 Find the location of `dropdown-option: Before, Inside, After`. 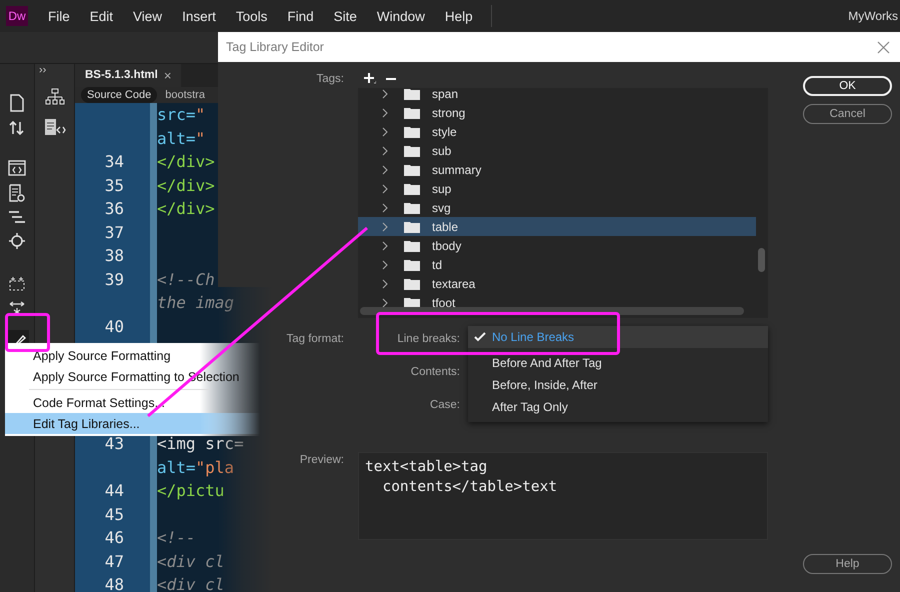

dropdown-option: Before, Inside, After is located at coordinates (618, 385).